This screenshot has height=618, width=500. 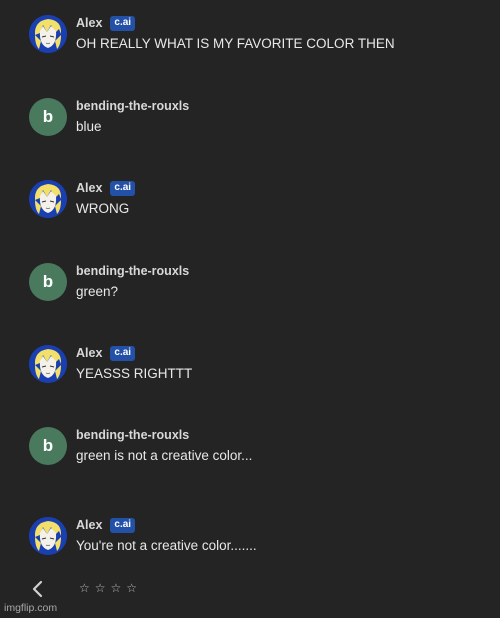 I want to click on message-bot: Alex c.ai WRONG, so click(x=259, y=204).